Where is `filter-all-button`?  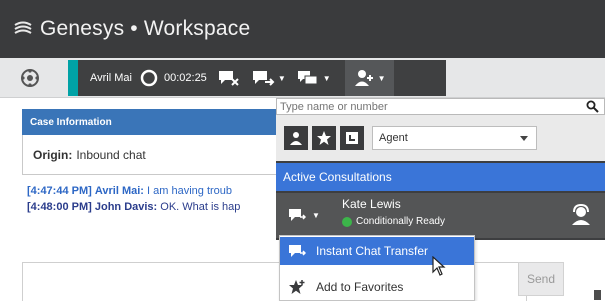 filter-all-button is located at coordinates (296, 138).